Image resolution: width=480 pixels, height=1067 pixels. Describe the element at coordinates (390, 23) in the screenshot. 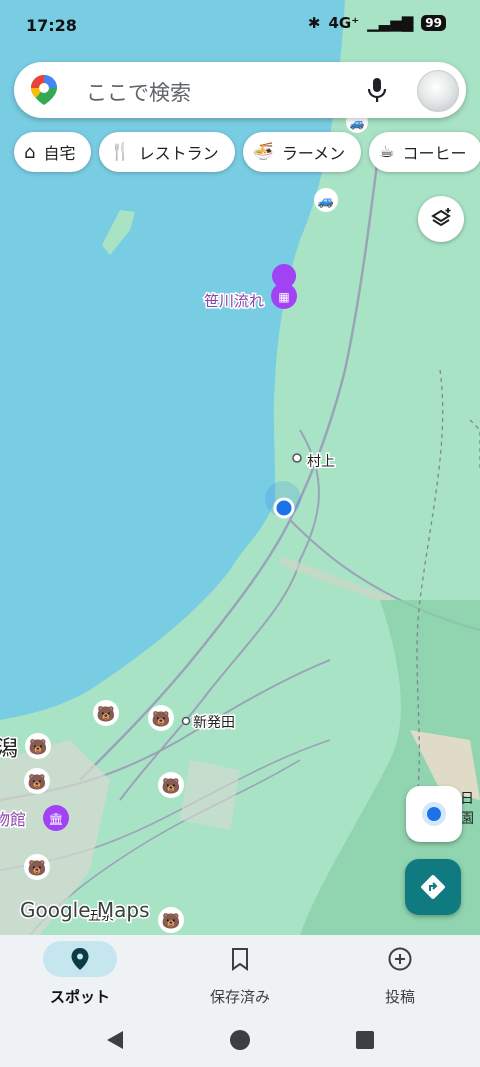

I see `signal-icon: ▁▃▅▇` at that location.